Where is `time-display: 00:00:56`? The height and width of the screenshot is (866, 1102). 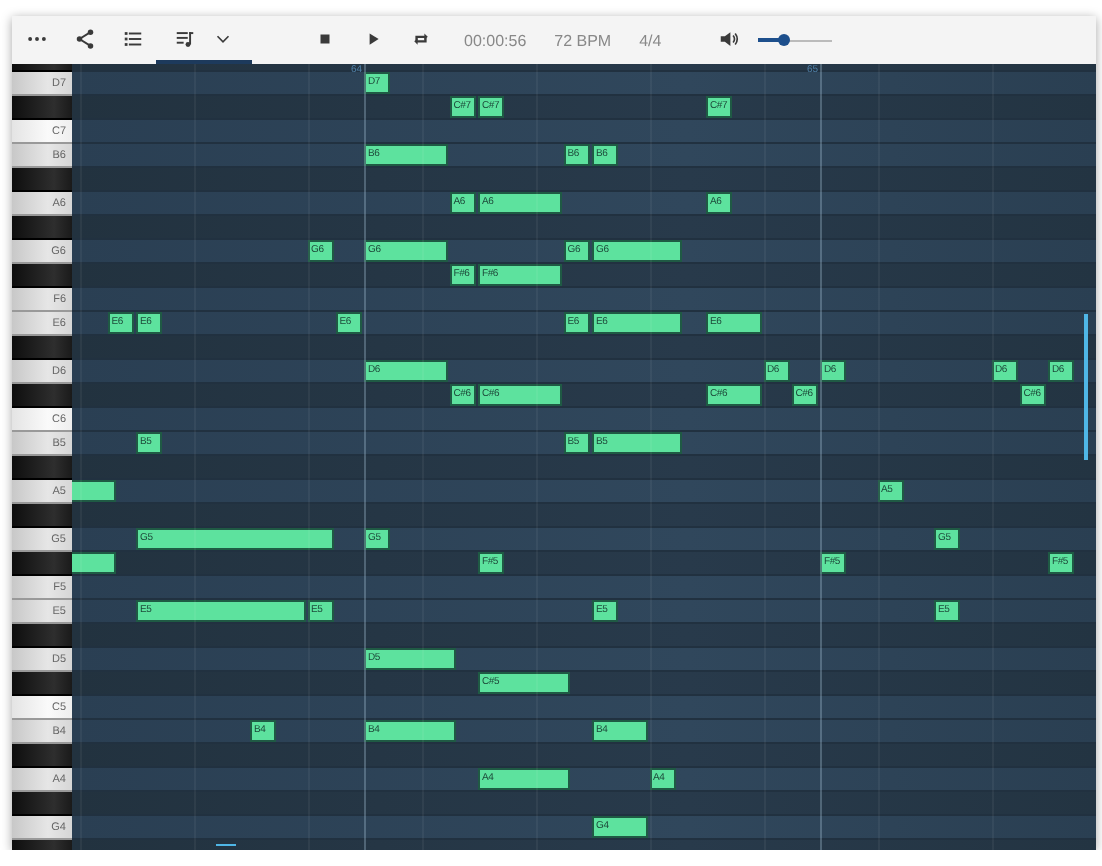 time-display: 00:00:56 is located at coordinates (495, 40).